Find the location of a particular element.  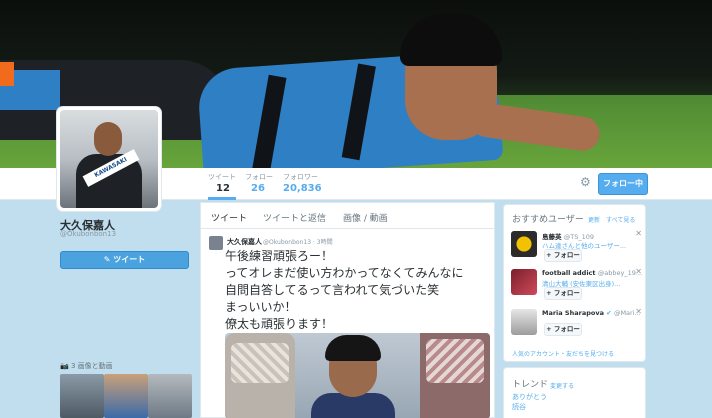

tweet-text-line: 午後練習頑張ろー！ is located at coordinates (279, 256).